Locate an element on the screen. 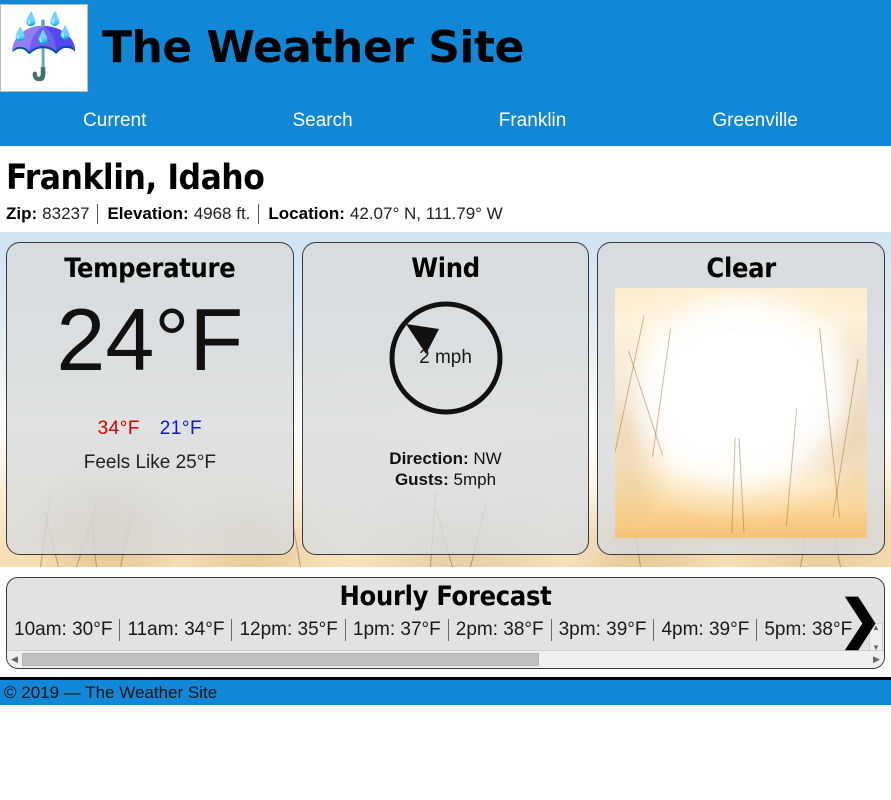  coordinates-label: Location: is located at coordinates (306, 213).